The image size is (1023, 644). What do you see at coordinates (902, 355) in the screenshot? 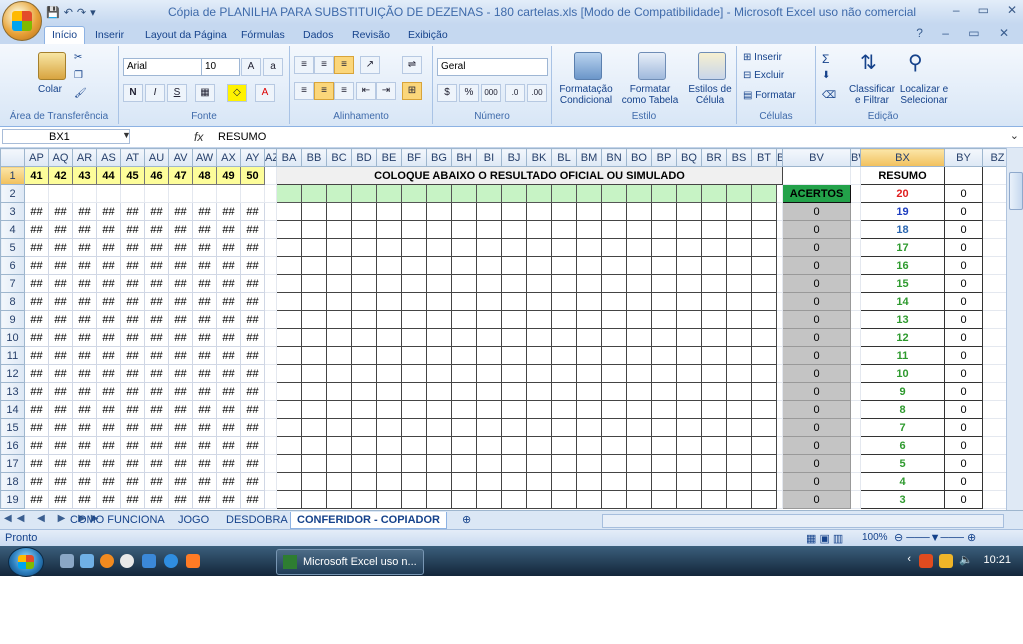
I see `resumo-hits: 11` at bounding box center [902, 355].